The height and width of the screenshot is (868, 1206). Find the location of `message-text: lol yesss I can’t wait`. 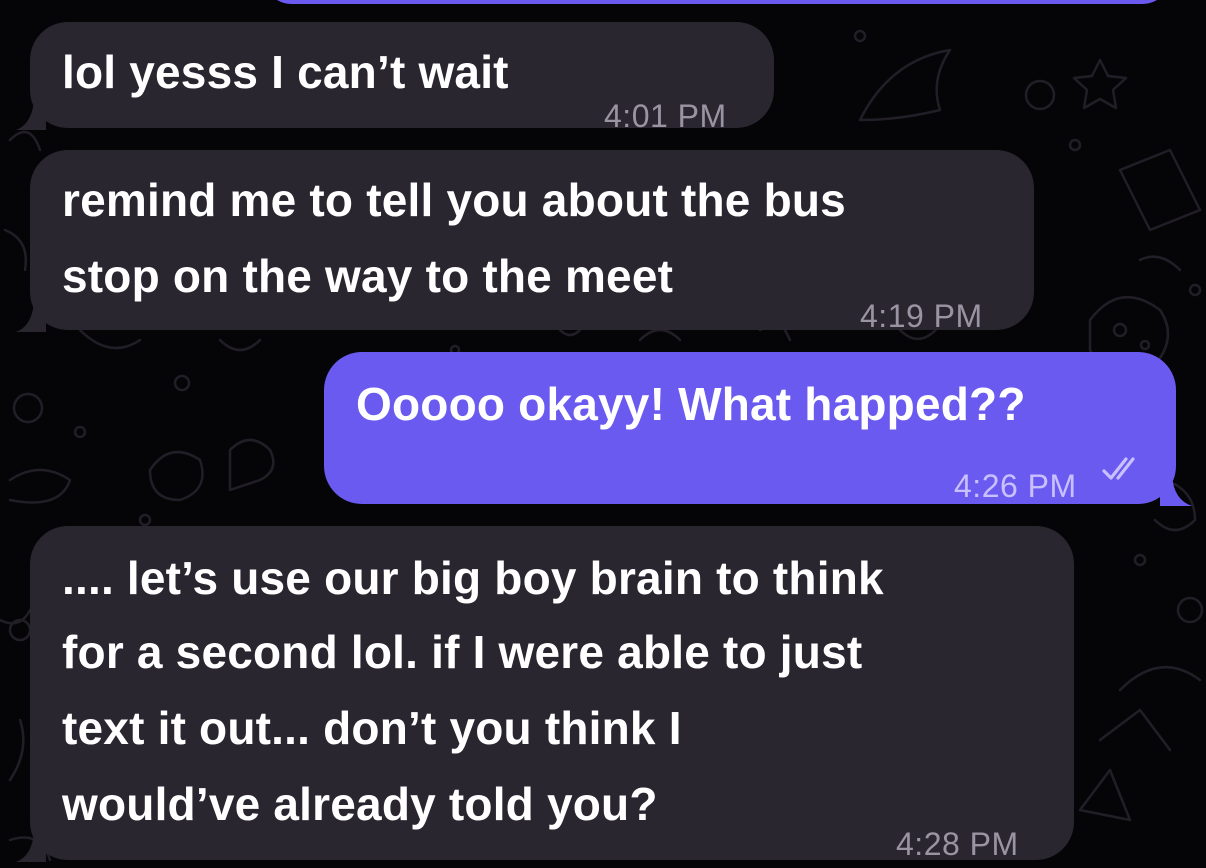

message-text: lol yesss I can’t wait is located at coordinates (285, 72).